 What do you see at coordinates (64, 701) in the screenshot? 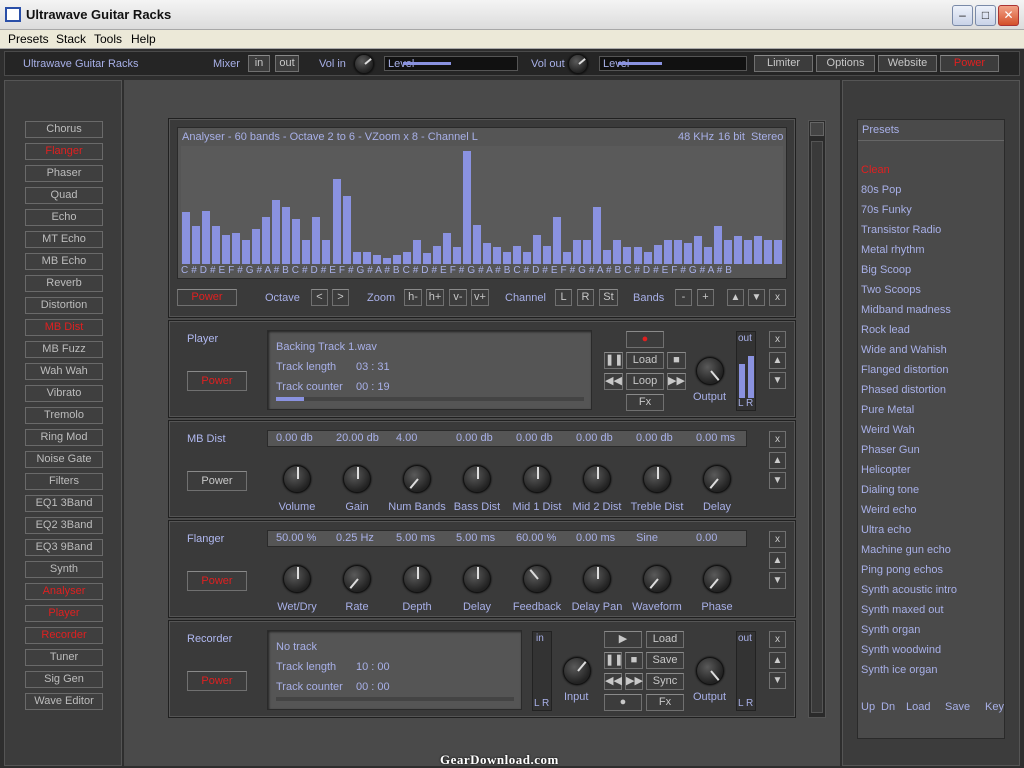
I see `rack-button-wave-editor: Wave Editor` at bounding box center [64, 701].